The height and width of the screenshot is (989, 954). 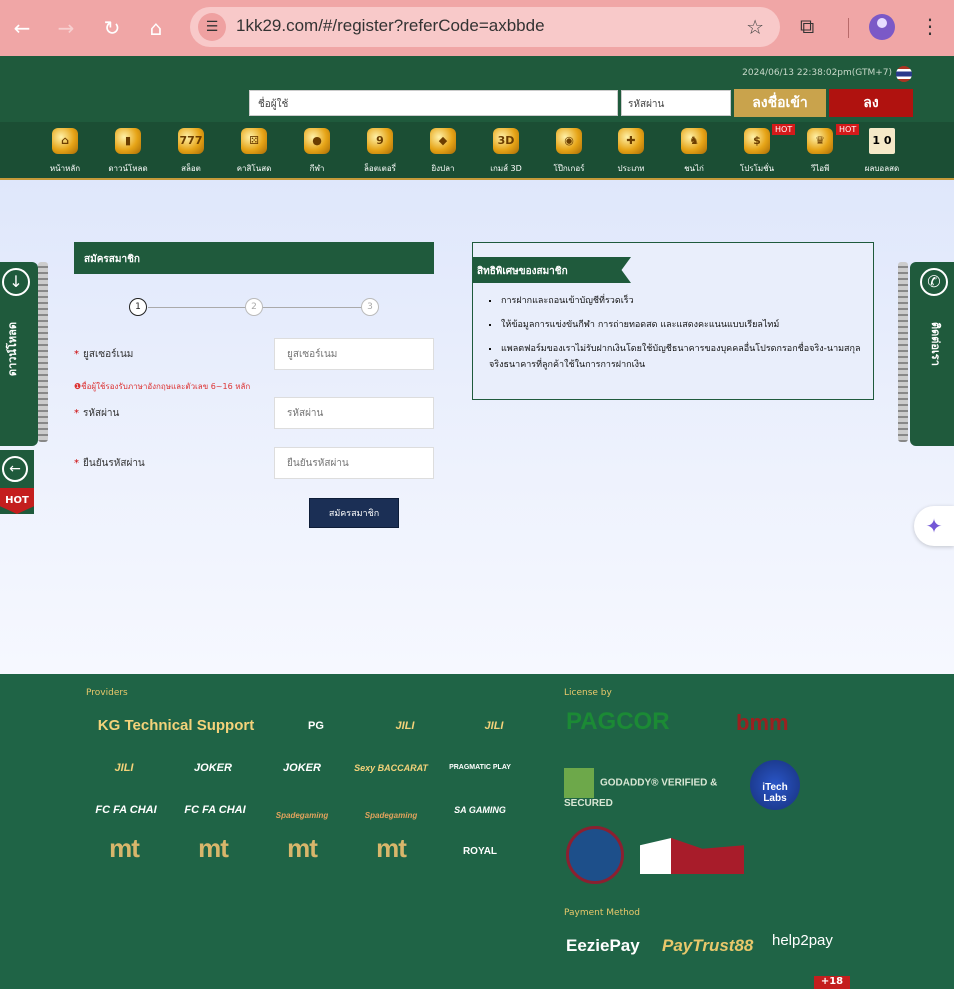 What do you see at coordinates (254, 463) in the screenshot?
I see `confirm-password-row: * ยืนยันรหัสผ่าน` at bounding box center [254, 463].